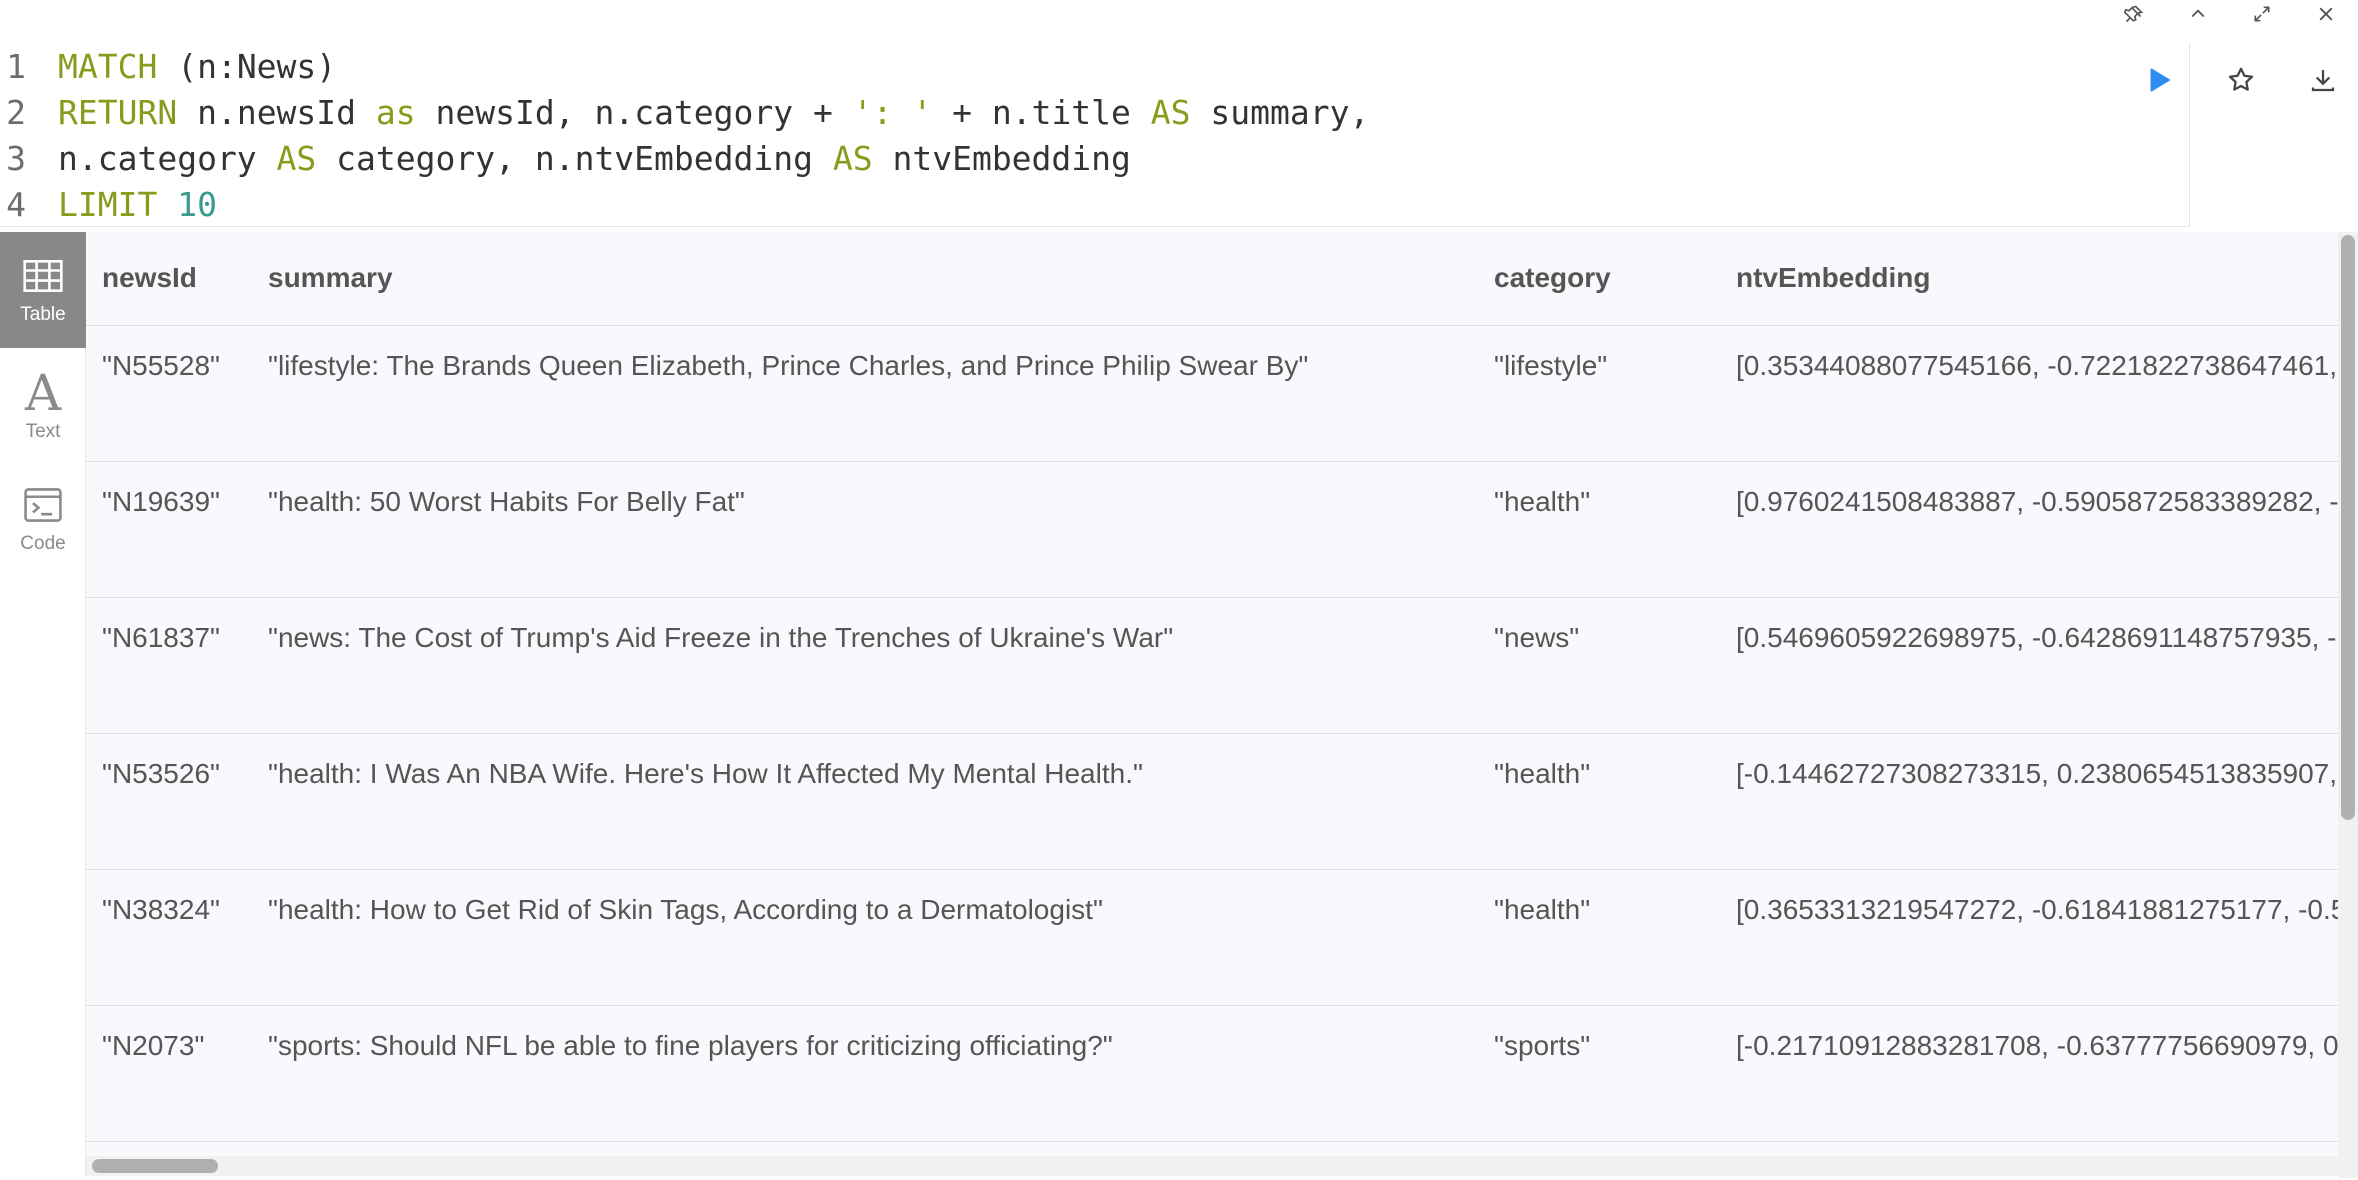 This screenshot has width=2358, height=1180. Describe the element at coordinates (247, 66) in the screenshot. I see `code-token: (n:News)` at that location.